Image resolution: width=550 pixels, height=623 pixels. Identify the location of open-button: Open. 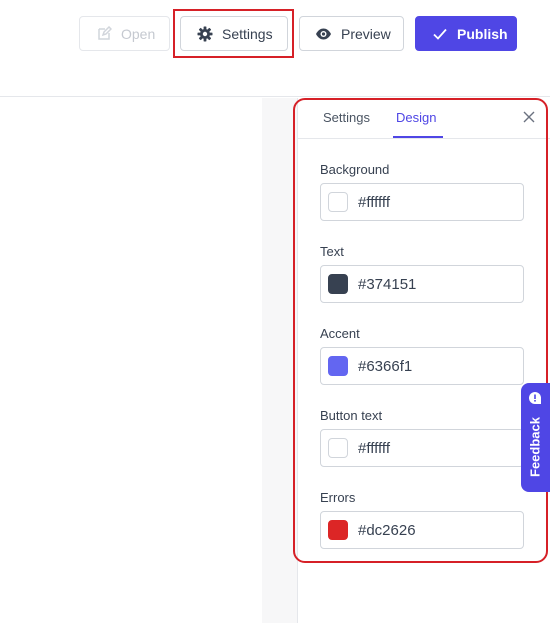
(124, 33).